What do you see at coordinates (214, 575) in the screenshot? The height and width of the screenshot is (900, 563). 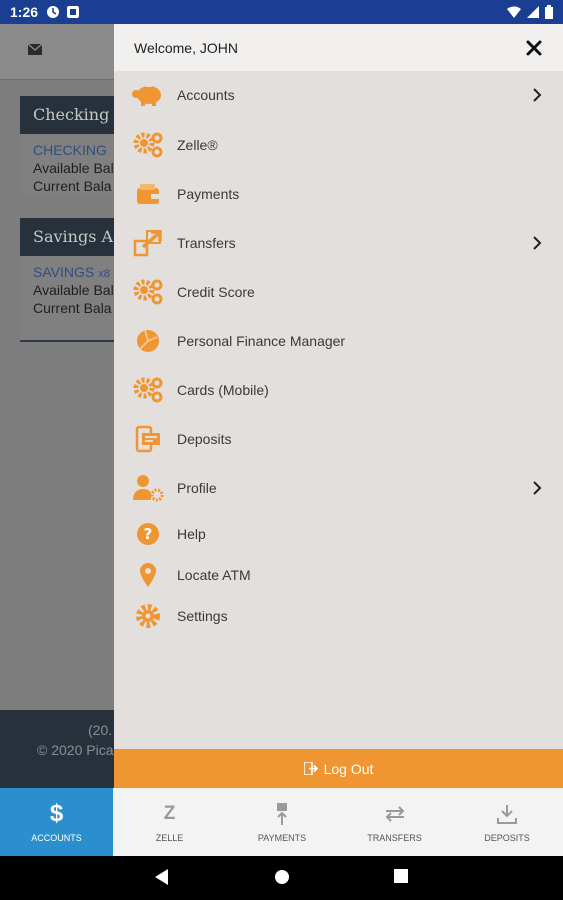 I see `menu-label-locate-atm: Locate ATM` at bounding box center [214, 575].